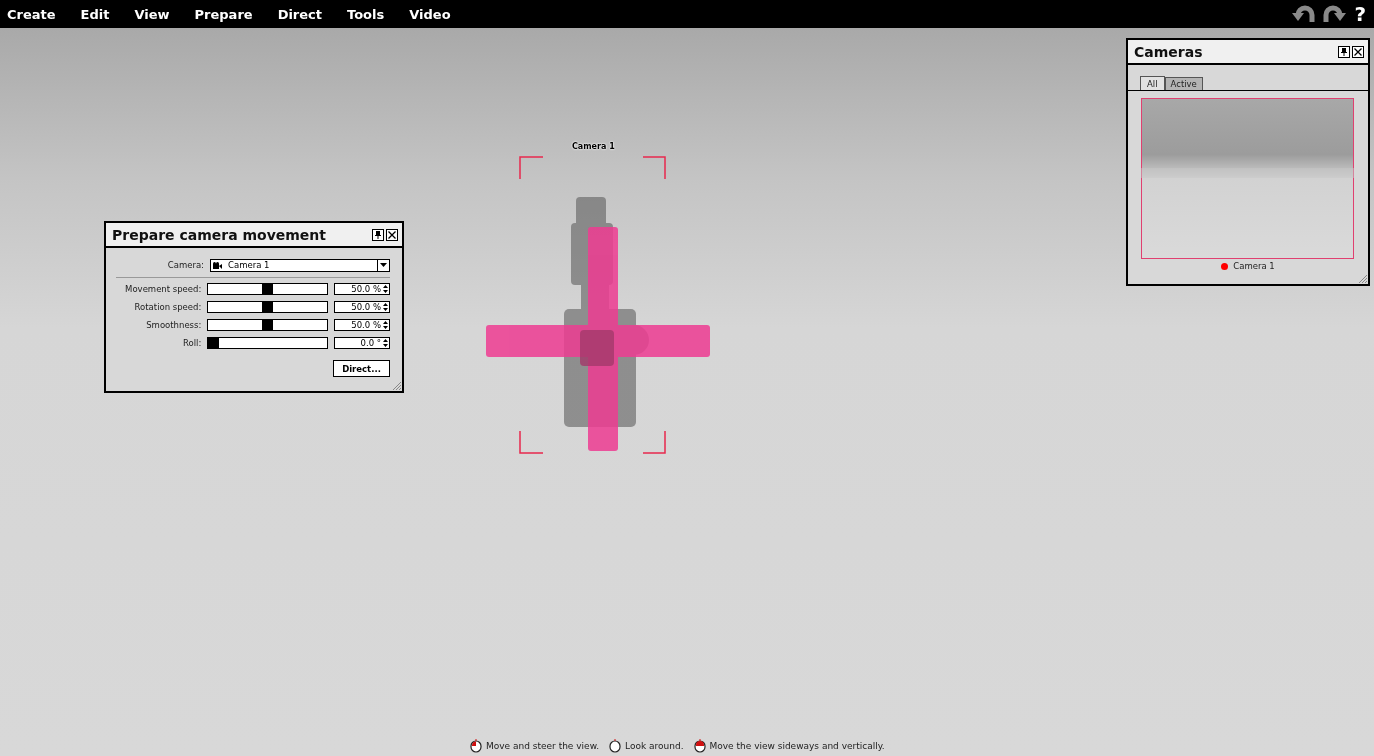  What do you see at coordinates (1360, 14) in the screenshot?
I see `help-button: ?` at bounding box center [1360, 14].